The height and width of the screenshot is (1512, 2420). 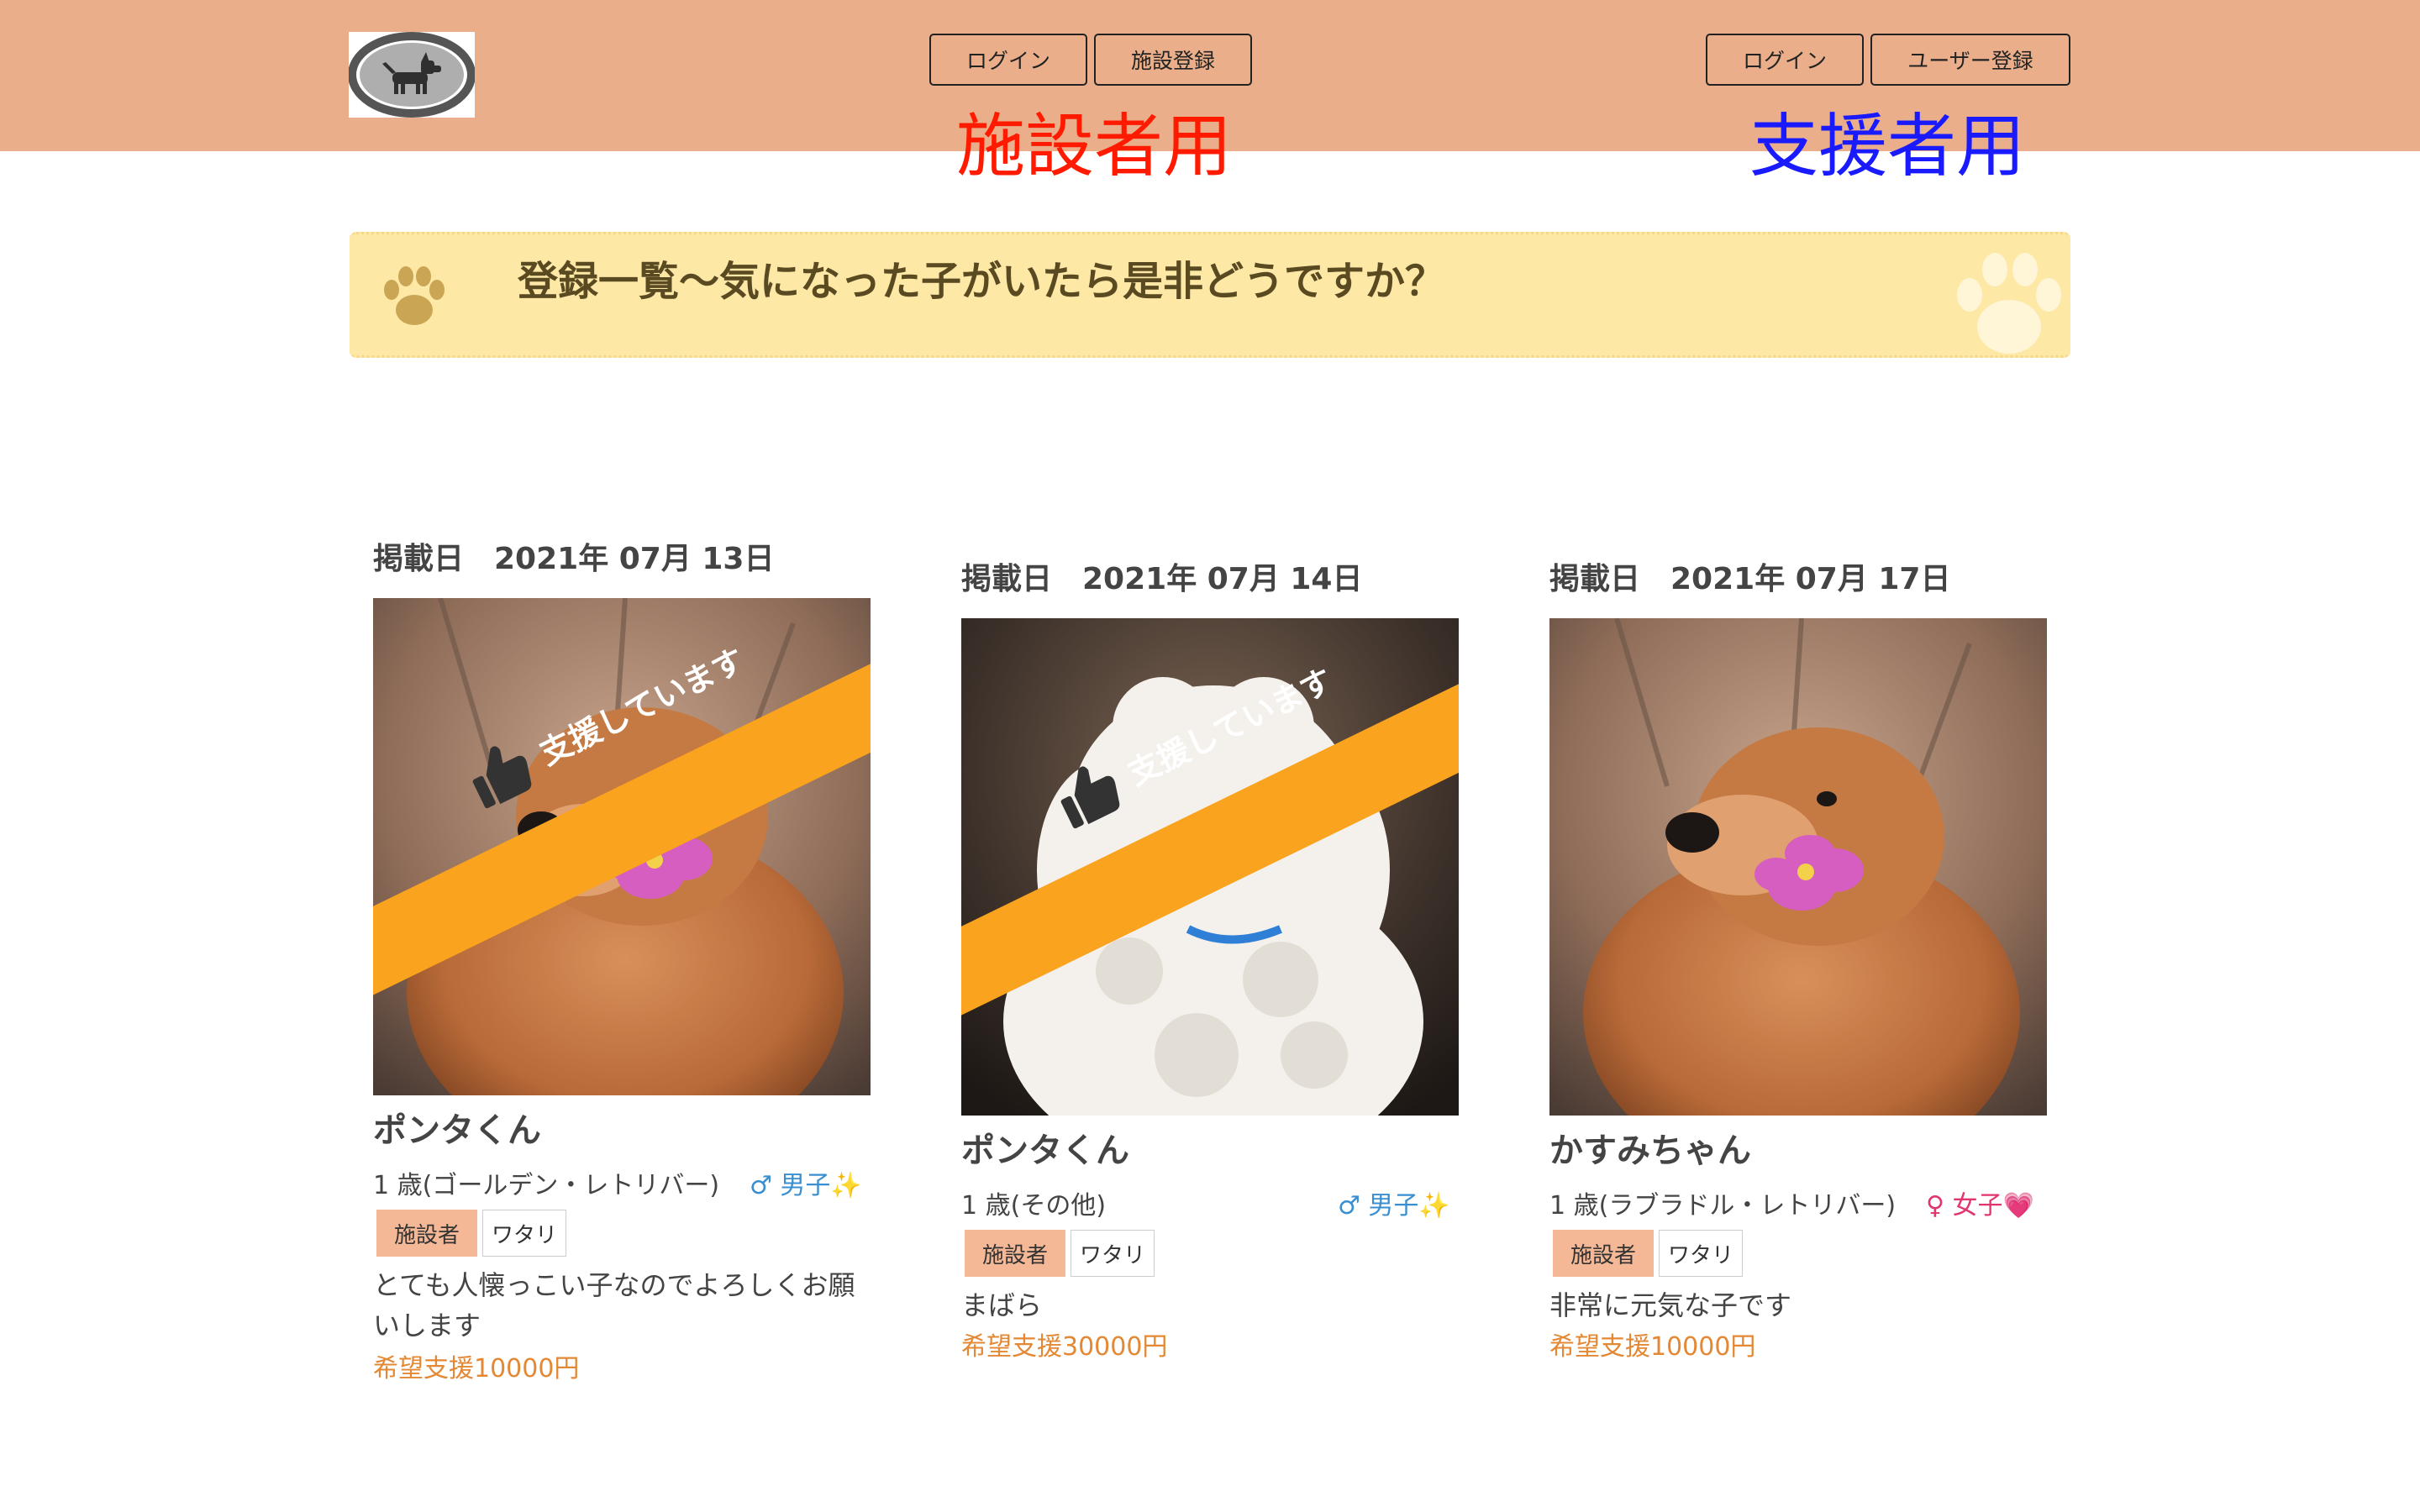 I want to click on dog-description: 非常に元気な子です, so click(x=1670, y=1305).